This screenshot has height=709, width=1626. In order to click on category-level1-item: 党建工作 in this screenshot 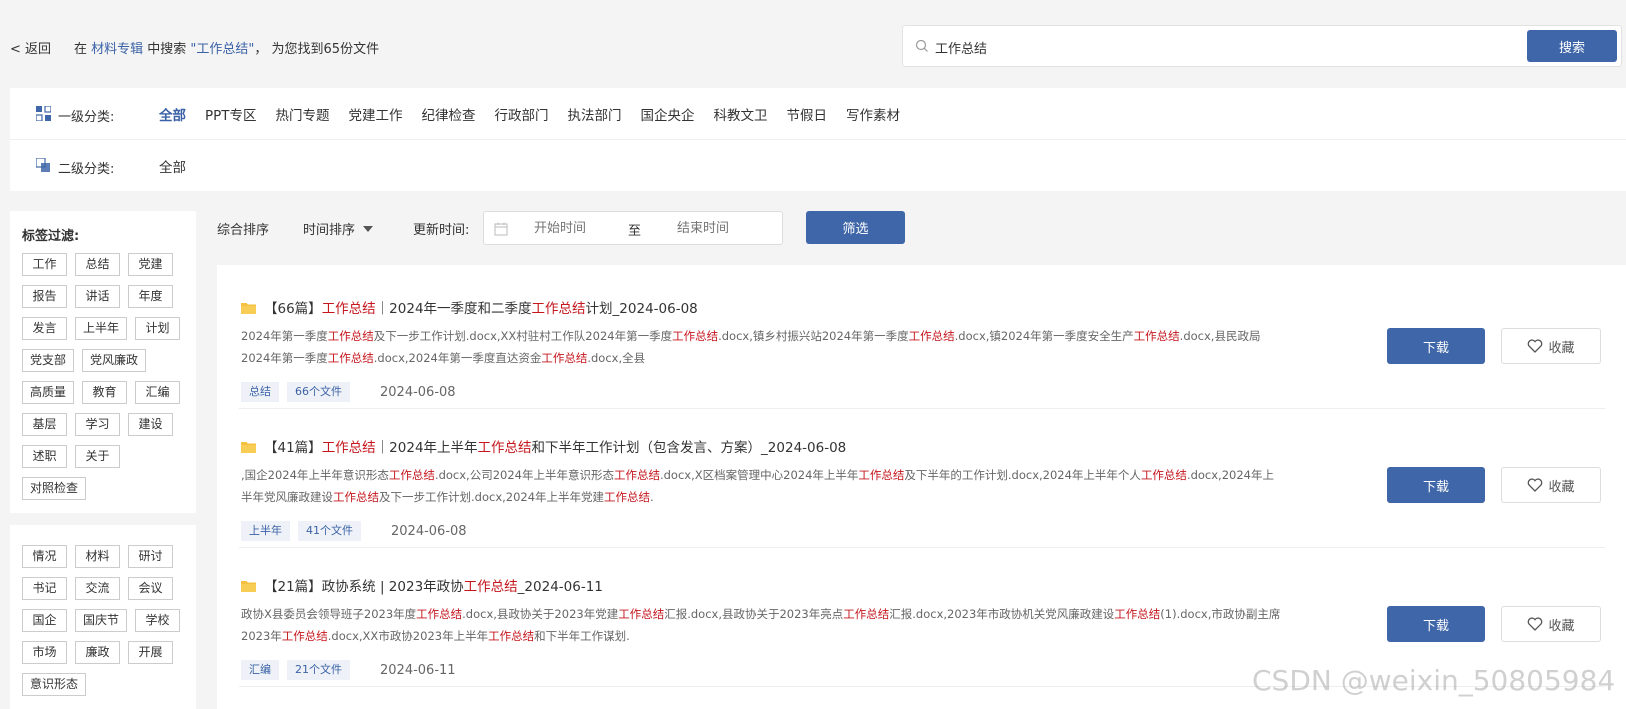, I will do `click(376, 114)`.